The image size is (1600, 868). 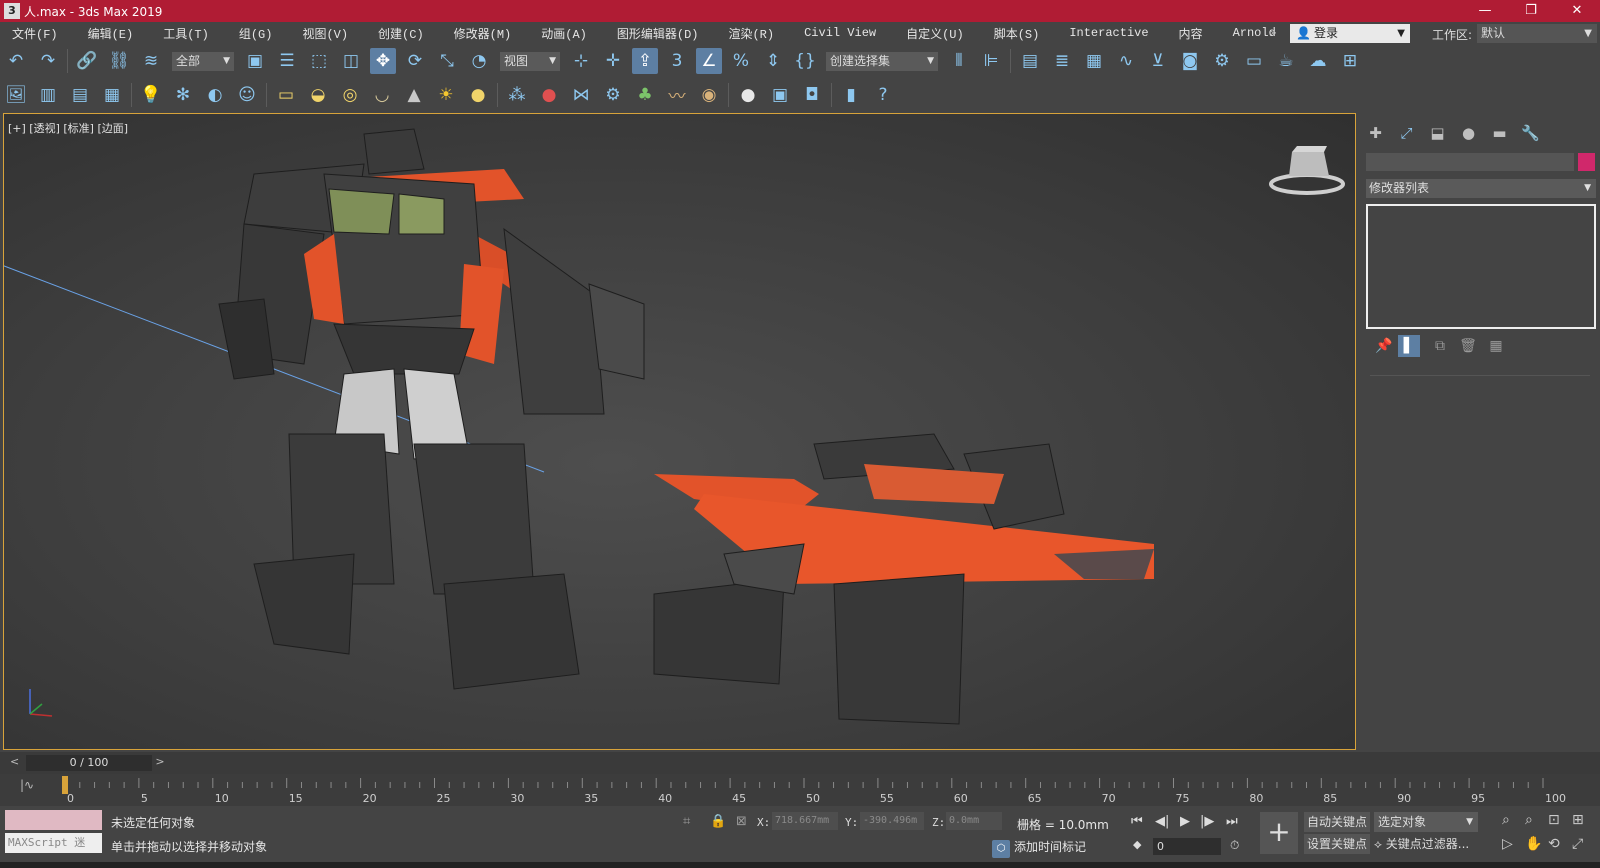 I want to click on batch-list-icon: ▤, so click(x=80, y=95).